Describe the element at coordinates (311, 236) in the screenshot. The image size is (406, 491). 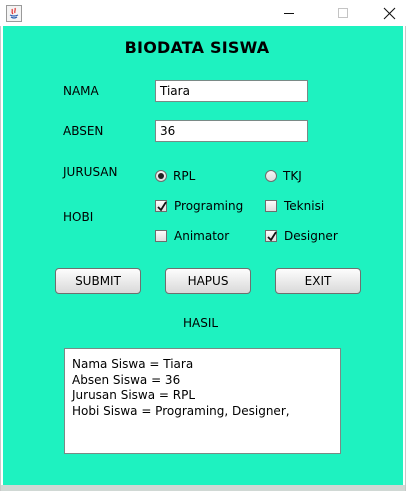
I see `checkbox-designer-label: Designer` at that location.